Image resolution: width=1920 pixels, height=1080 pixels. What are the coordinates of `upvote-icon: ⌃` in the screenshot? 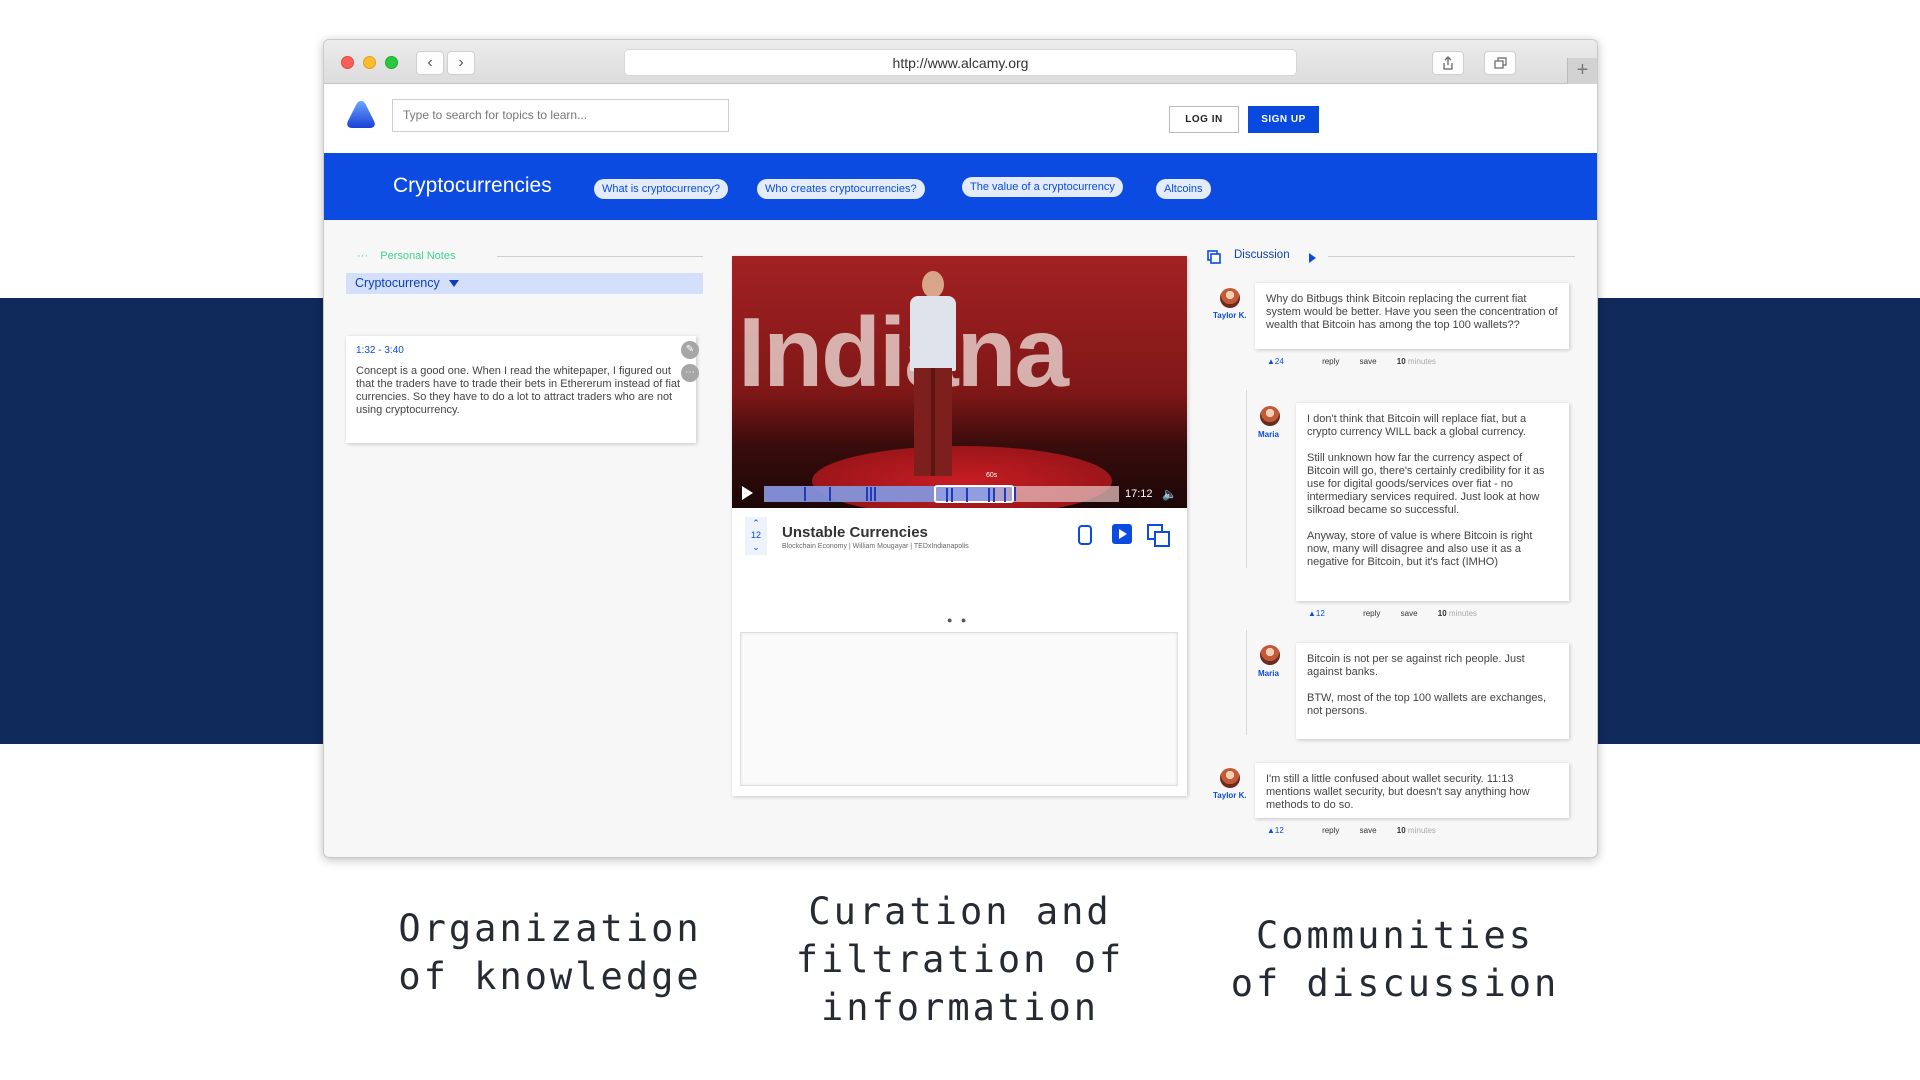 It's located at (756, 523).